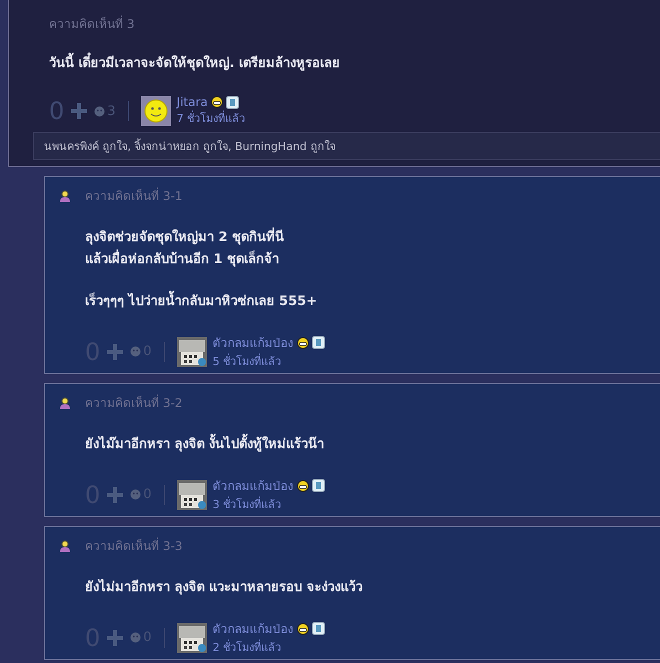 The image size is (660, 663). I want to click on post-time: 2 ชั่วโมงที่แล้ว, so click(247, 647).